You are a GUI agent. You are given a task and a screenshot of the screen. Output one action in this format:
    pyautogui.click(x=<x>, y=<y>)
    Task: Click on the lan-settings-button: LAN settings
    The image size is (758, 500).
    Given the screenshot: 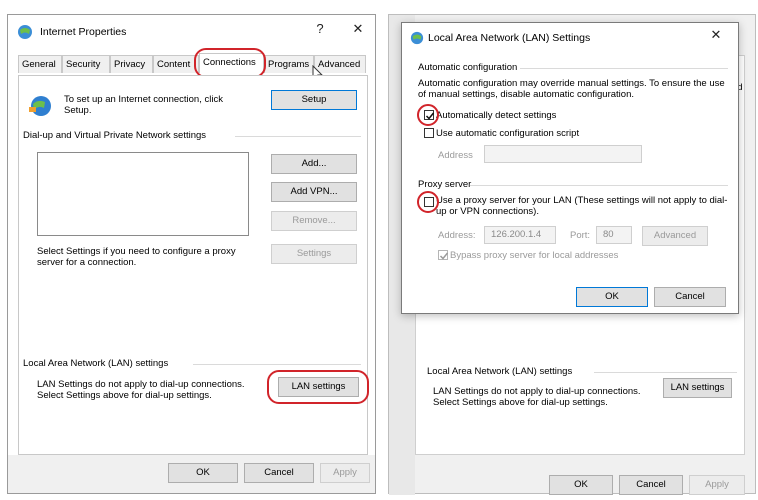 What is the action you would take?
    pyautogui.click(x=697, y=388)
    